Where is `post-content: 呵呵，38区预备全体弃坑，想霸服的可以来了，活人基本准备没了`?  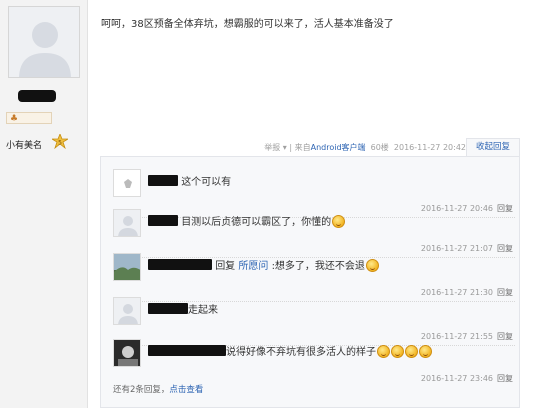
post-content: 呵呵，38区预备全体弃坑，想霸服的可以来了，活人基本准备没了 is located at coordinates (247, 24).